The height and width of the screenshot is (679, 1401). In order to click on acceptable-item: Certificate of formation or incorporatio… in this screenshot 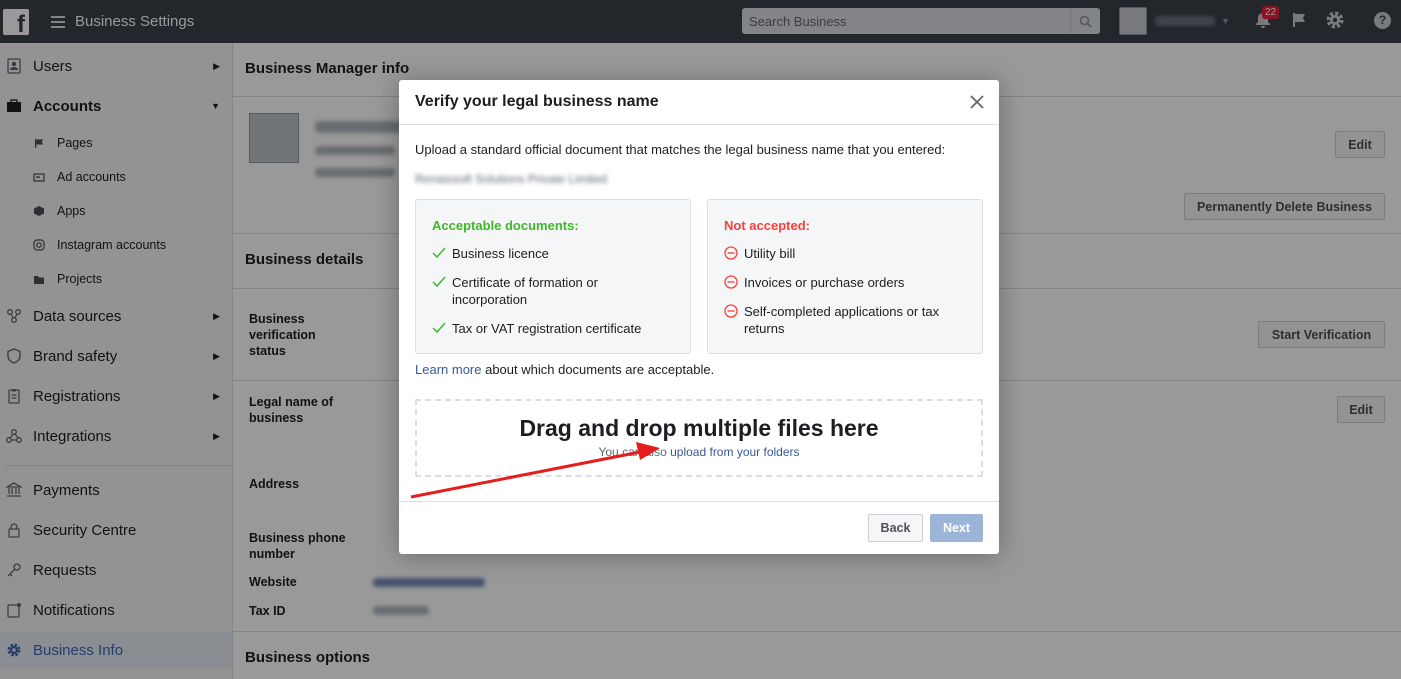, I will do `click(552, 291)`.